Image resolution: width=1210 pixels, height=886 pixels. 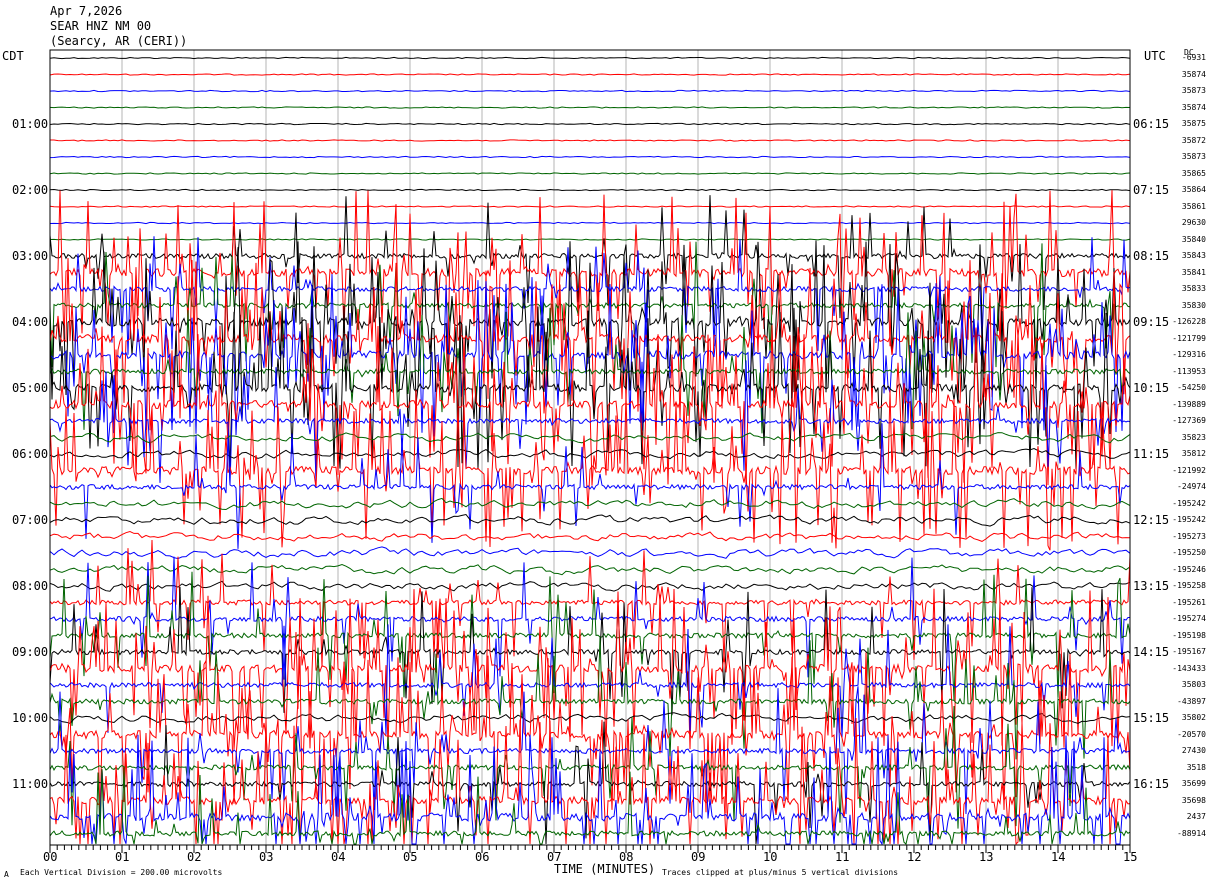 I want to click on right-tick-label: 16:15, so click(x=1151, y=784).